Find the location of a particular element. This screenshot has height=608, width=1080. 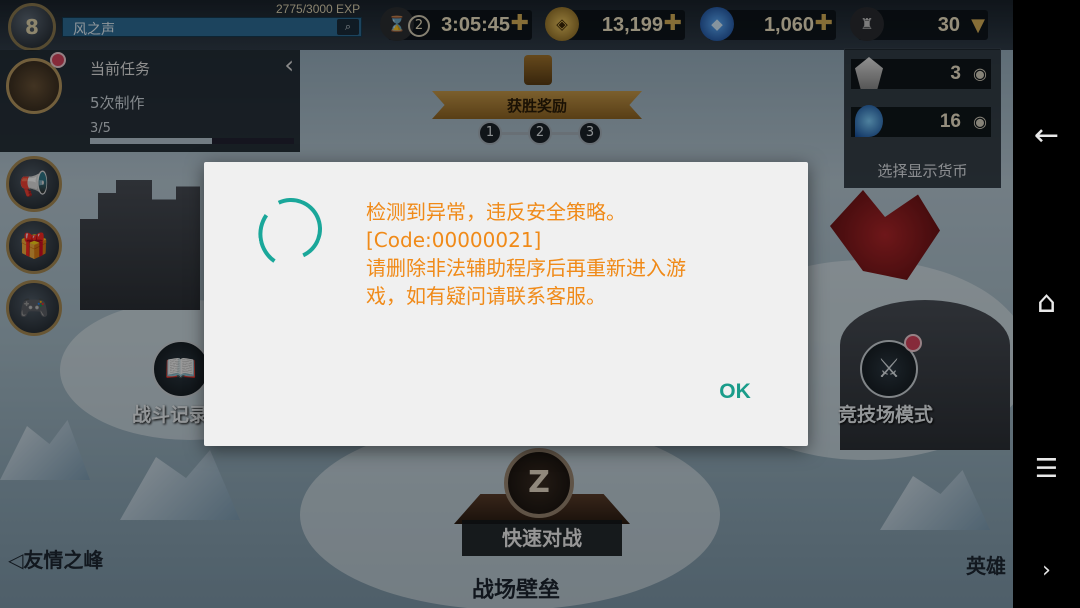

dialog-line: [Code:00000021] is located at coordinates (454, 240).